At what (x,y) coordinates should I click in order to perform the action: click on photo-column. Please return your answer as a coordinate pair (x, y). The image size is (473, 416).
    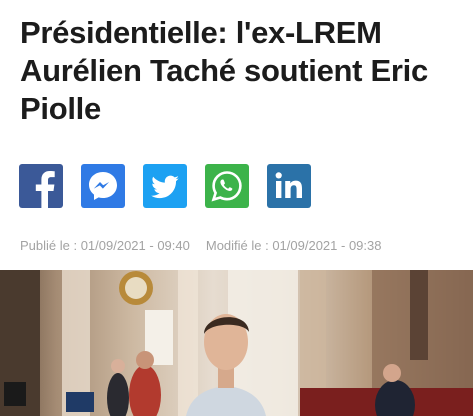
    Looking at the image, I should click on (188, 343).